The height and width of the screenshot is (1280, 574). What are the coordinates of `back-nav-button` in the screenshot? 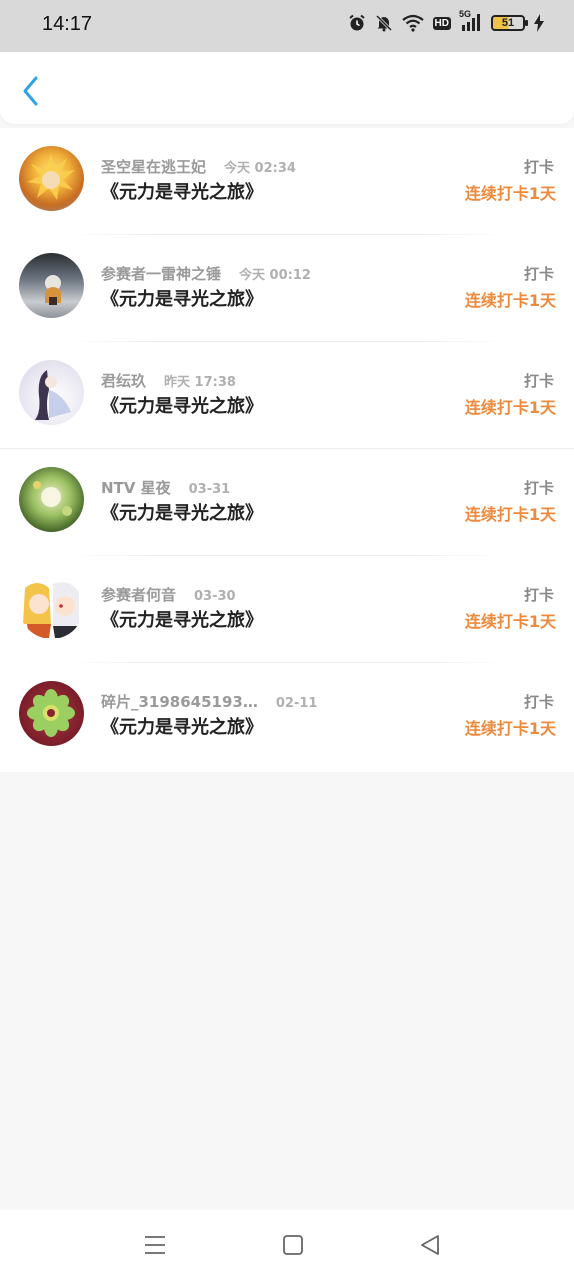 It's located at (431, 1245).